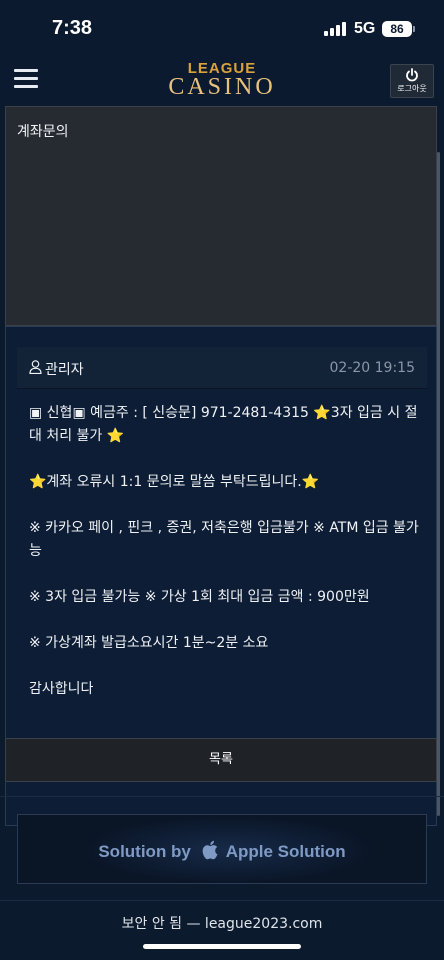 This screenshot has height=960, width=444. What do you see at coordinates (397, 29) in the screenshot?
I see `battery-icon: 86` at bounding box center [397, 29].